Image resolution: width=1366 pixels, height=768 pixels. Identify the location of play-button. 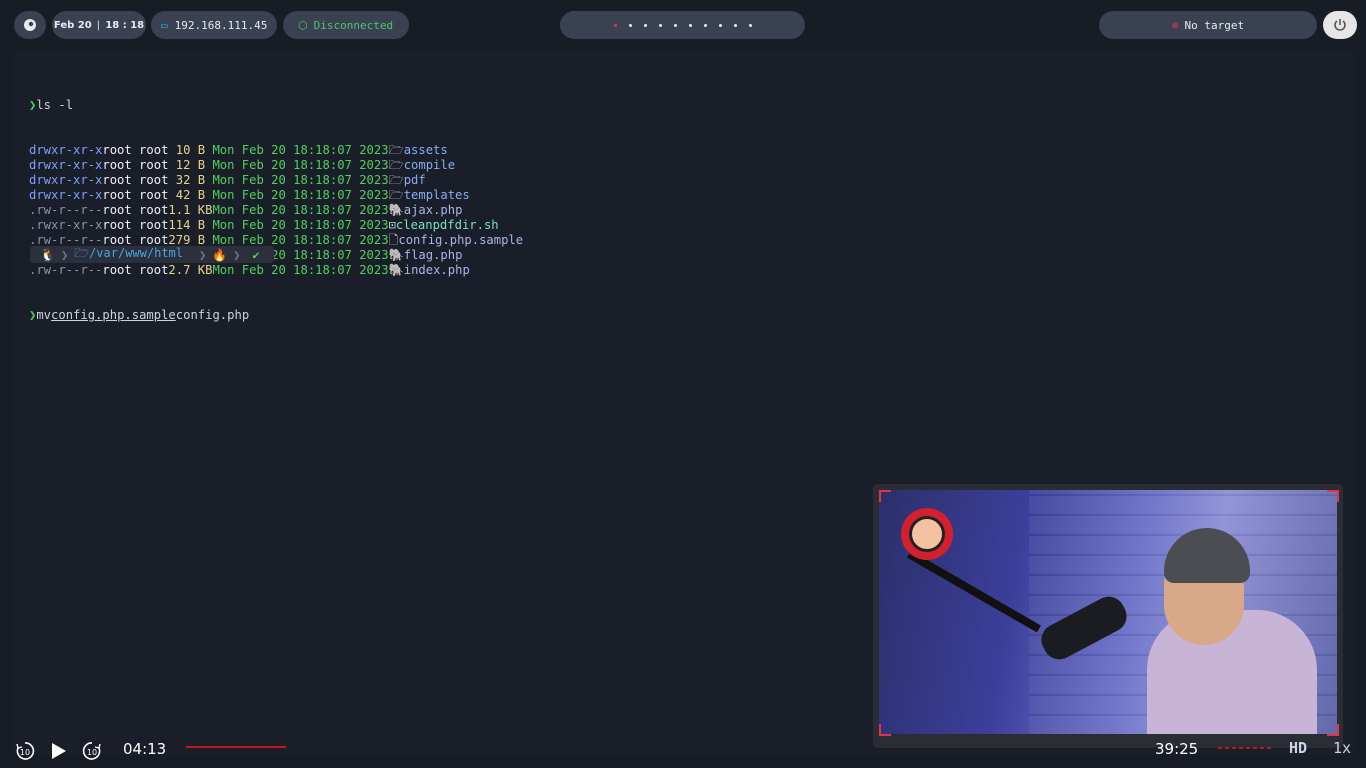
(58, 751).